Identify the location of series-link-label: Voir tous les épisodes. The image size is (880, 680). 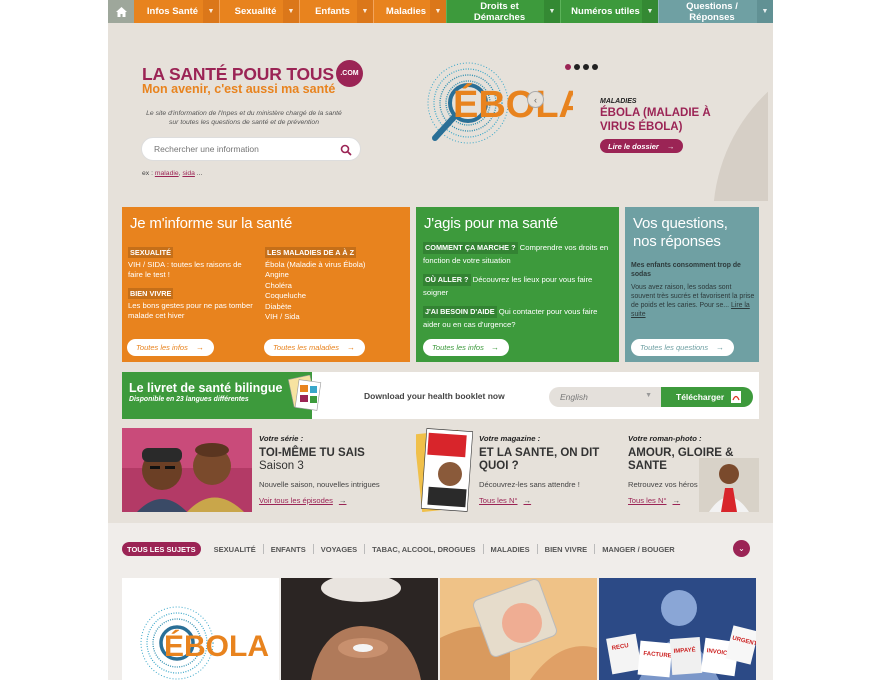
(296, 500).